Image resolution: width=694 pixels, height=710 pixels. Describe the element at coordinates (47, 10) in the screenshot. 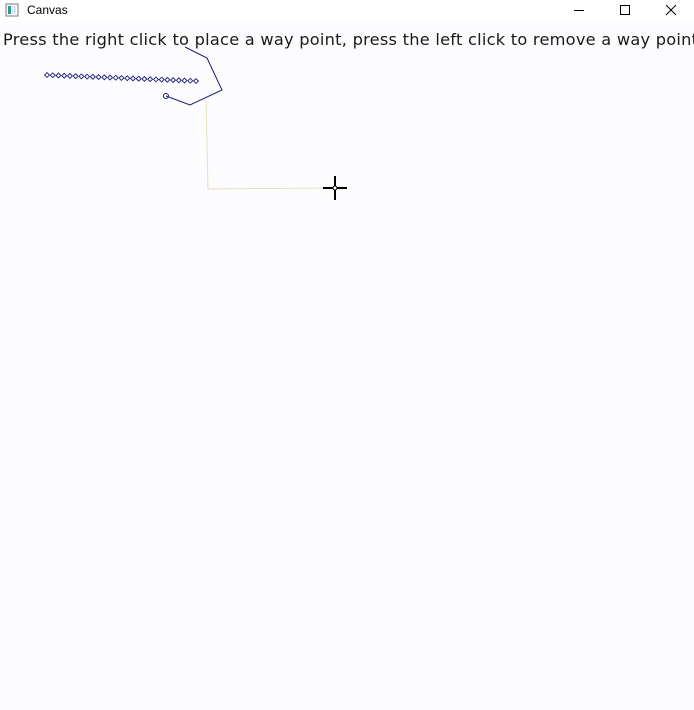

I see `window-title: Canvas` at that location.